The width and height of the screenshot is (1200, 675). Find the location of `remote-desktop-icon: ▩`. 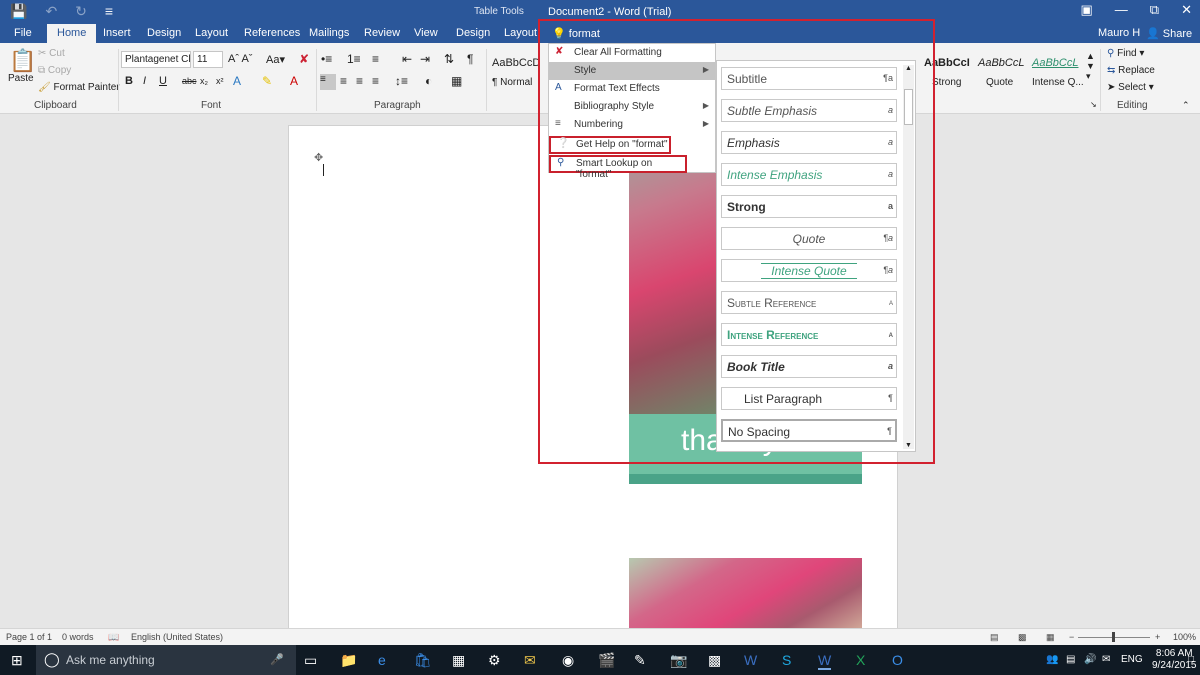

remote-desktop-icon: ▩ is located at coordinates (714, 660).